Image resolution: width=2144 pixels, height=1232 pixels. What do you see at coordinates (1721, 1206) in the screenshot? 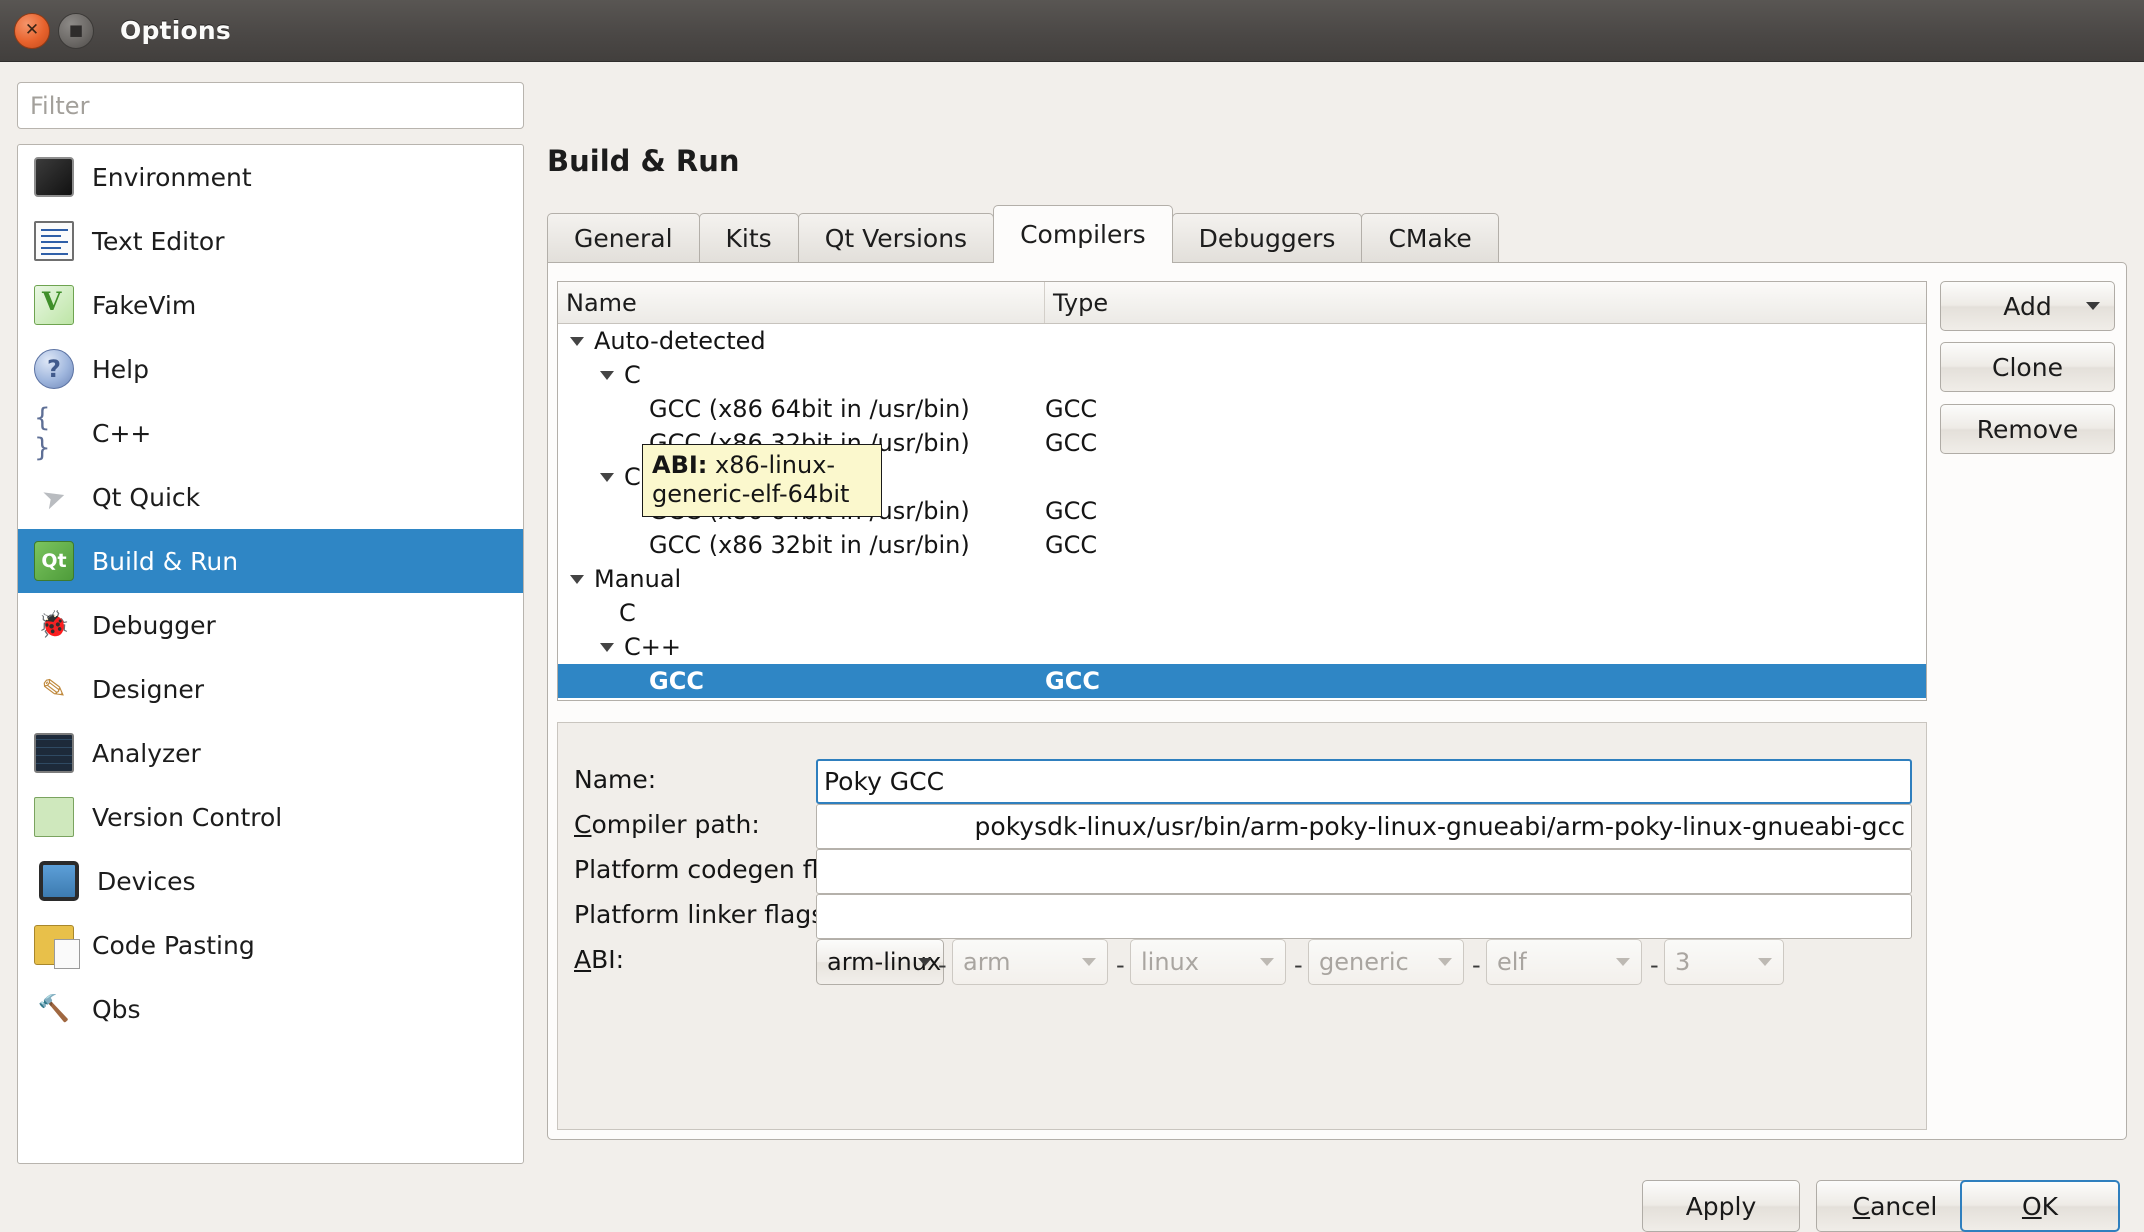
I see `apply-button: Apply` at bounding box center [1721, 1206].